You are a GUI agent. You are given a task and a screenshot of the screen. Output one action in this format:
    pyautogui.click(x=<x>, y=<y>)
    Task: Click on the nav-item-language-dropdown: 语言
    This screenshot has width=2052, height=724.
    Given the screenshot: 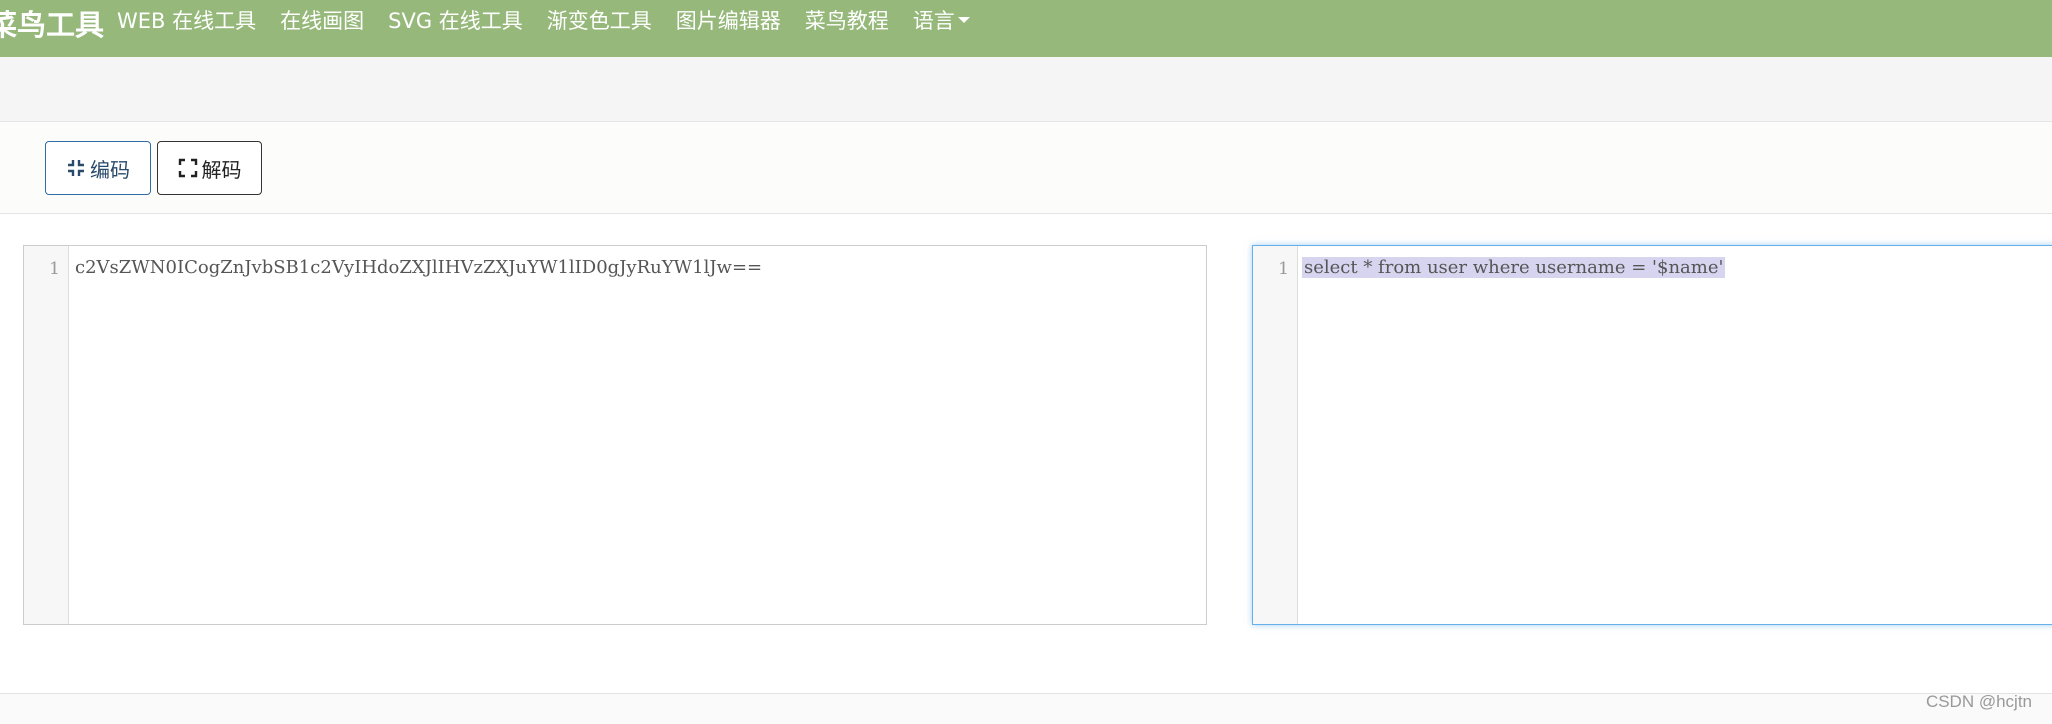 What is the action you would take?
    pyautogui.click(x=941, y=20)
    